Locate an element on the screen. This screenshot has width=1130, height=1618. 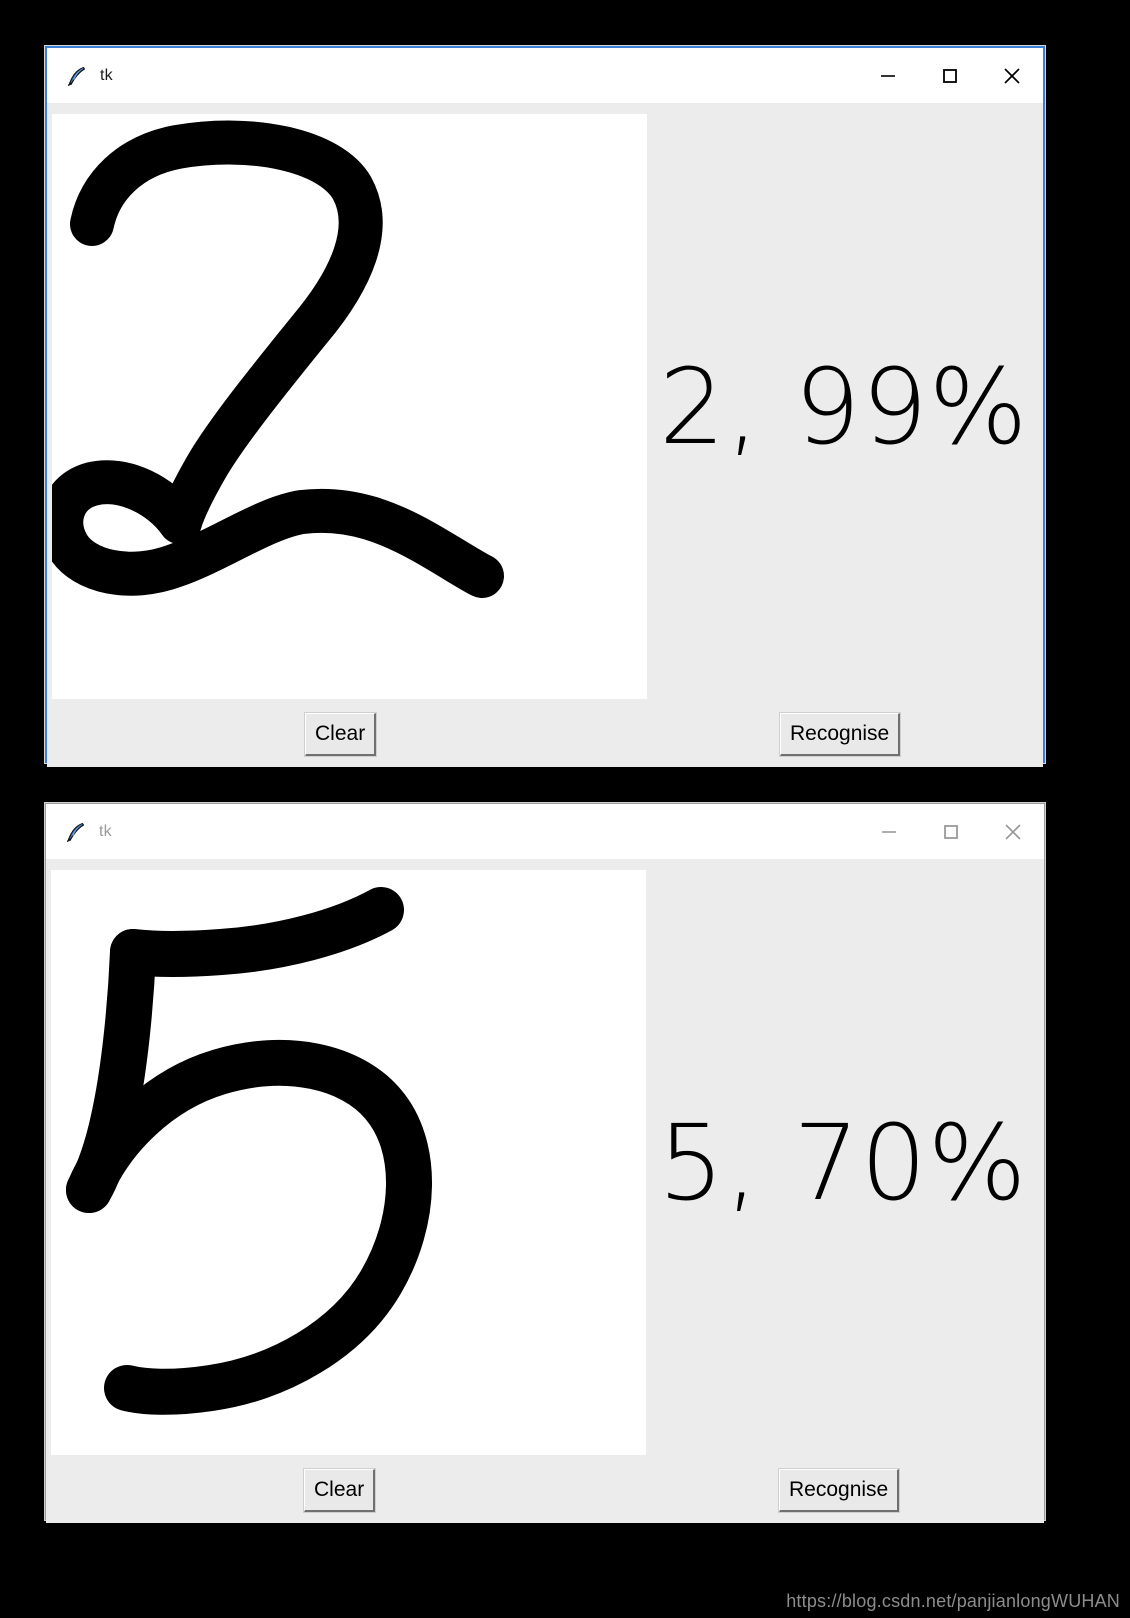
recognition-result: 2, 99% is located at coordinates (844, 406).